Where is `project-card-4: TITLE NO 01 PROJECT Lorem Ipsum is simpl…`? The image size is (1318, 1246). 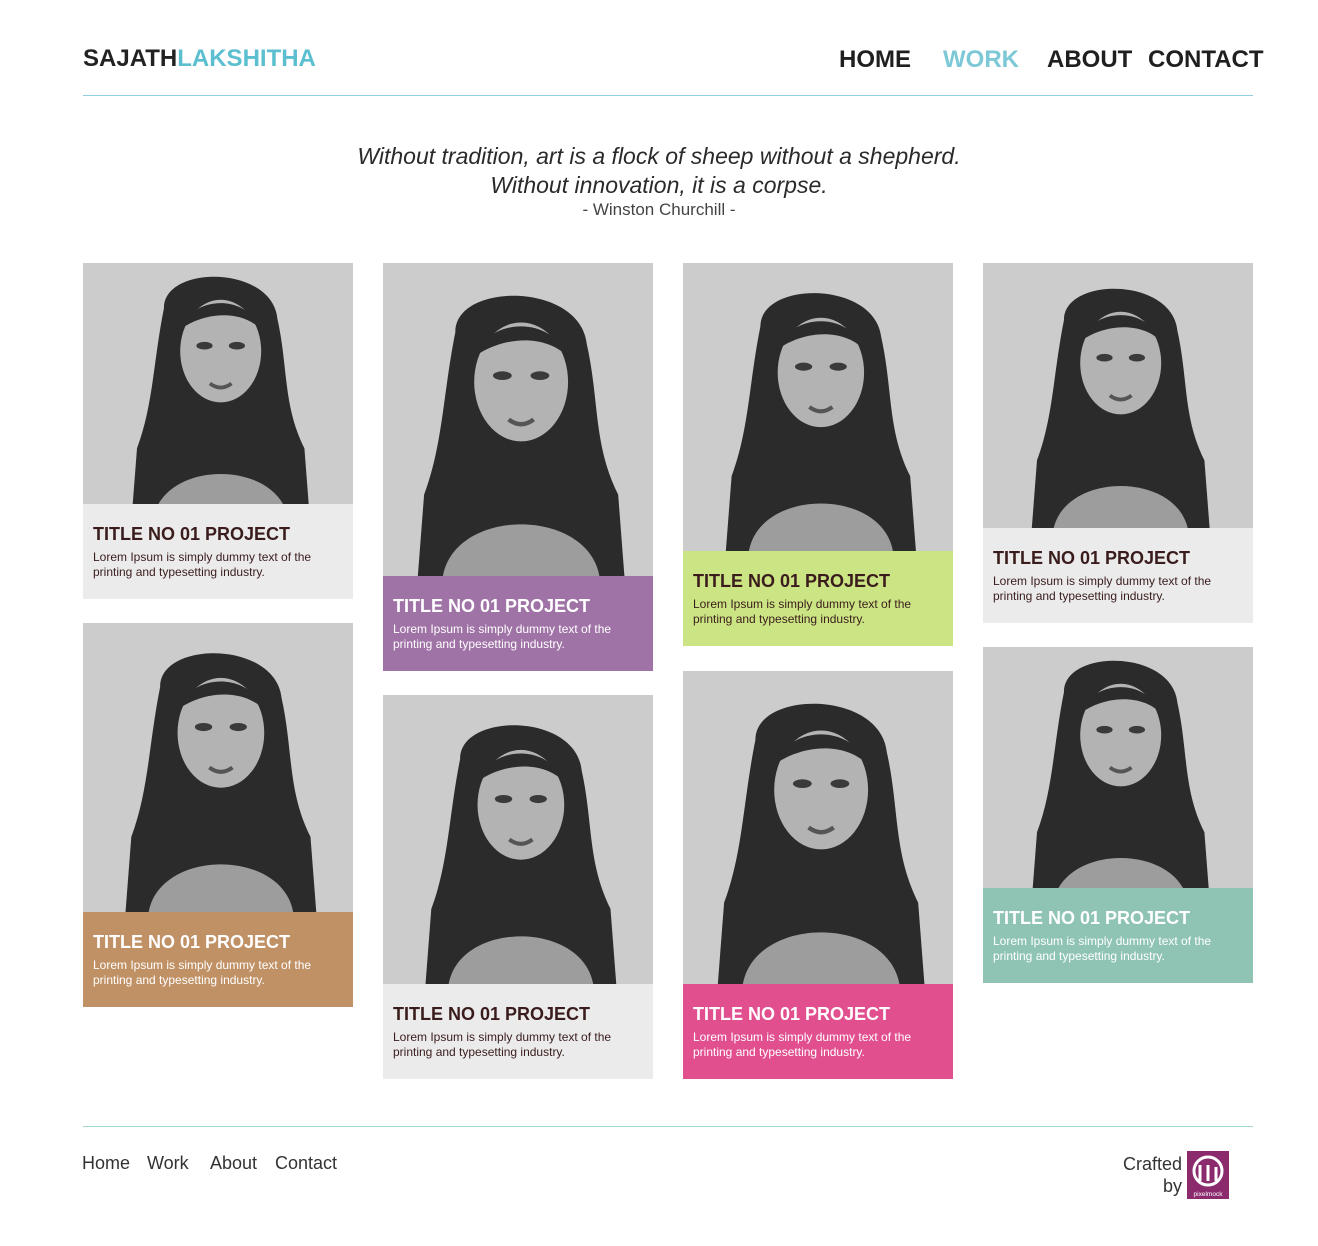 project-card-4: TITLE NO 01 PROJECT Lorem Ipsum is simpl… is located at coordinates (518, 887).